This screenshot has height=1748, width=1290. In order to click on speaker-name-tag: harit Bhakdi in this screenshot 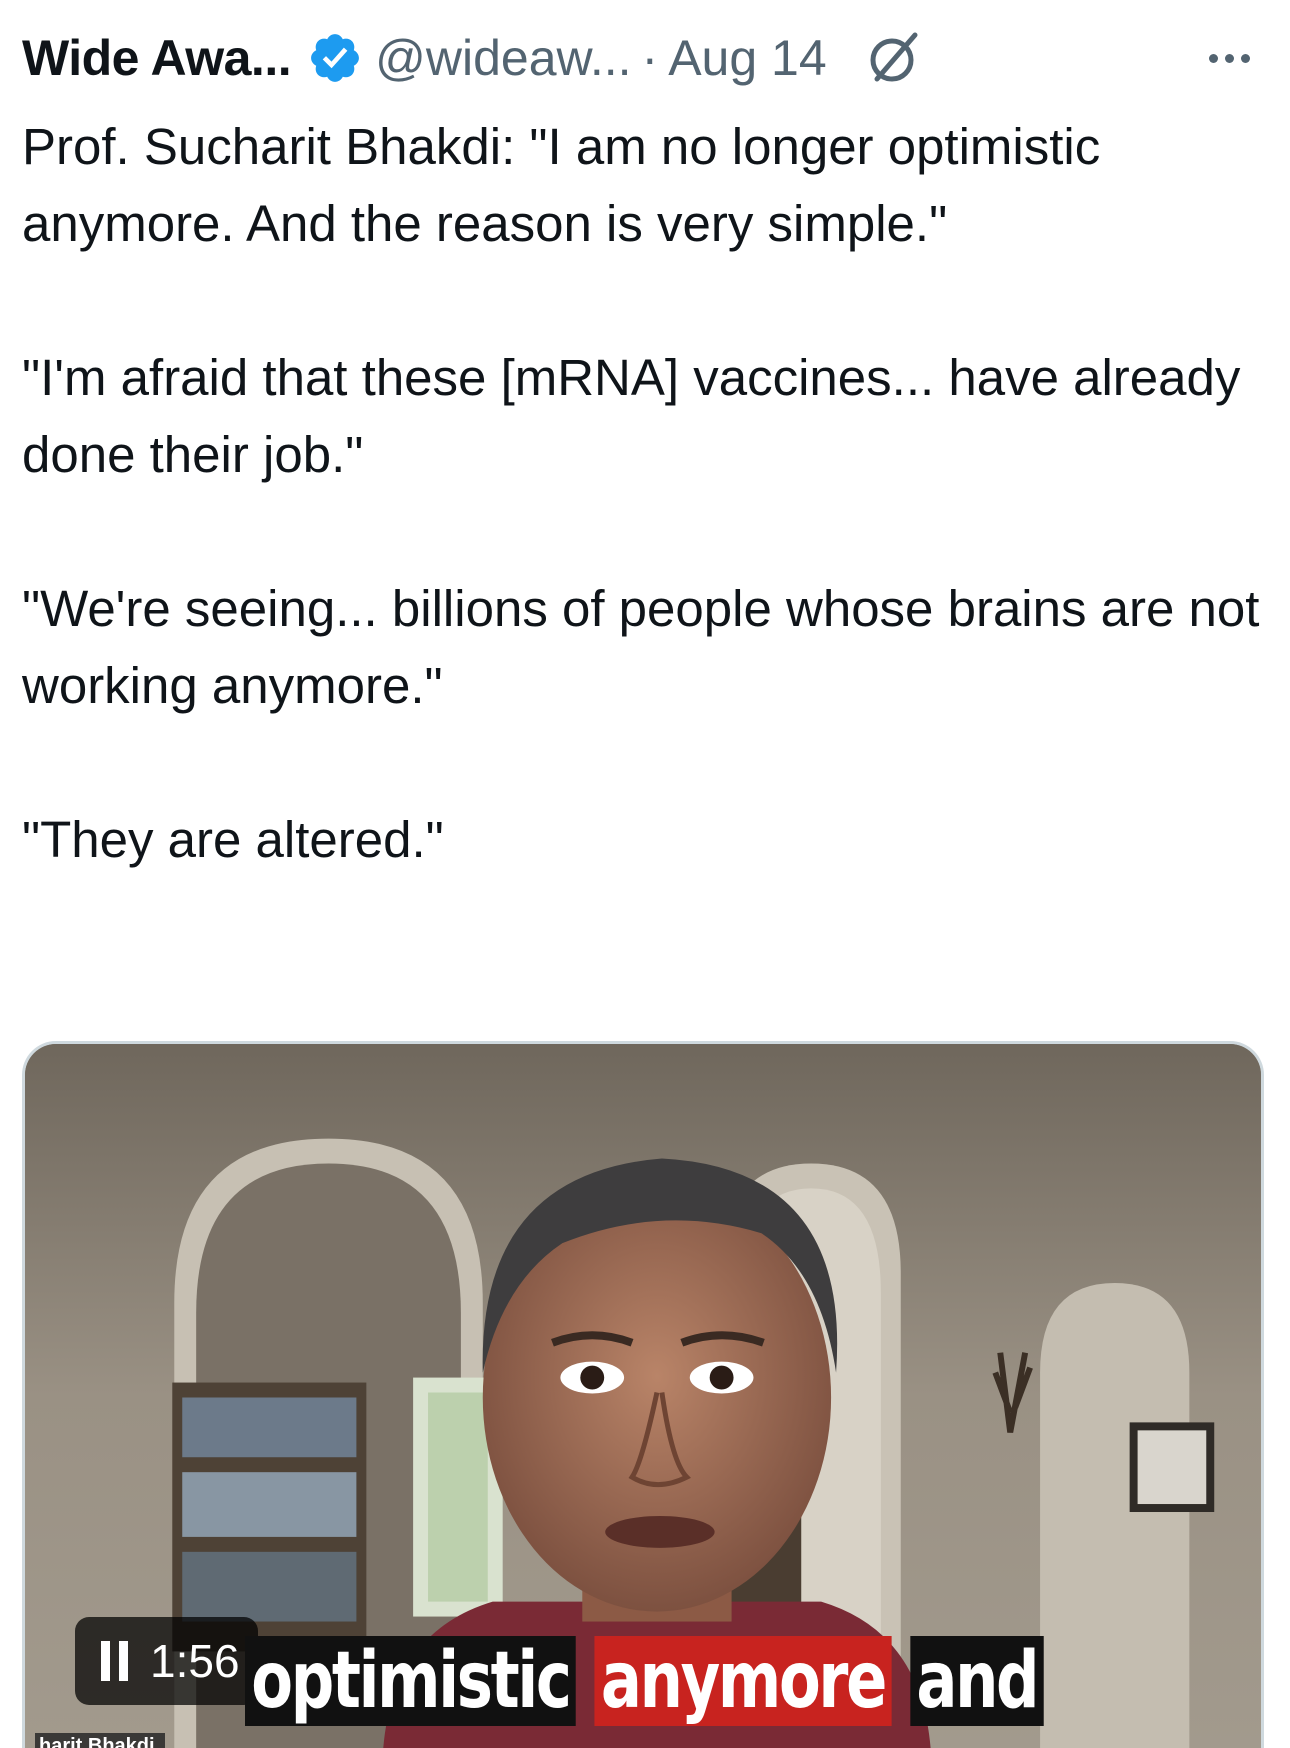, I will do `click(100, 1740)`.